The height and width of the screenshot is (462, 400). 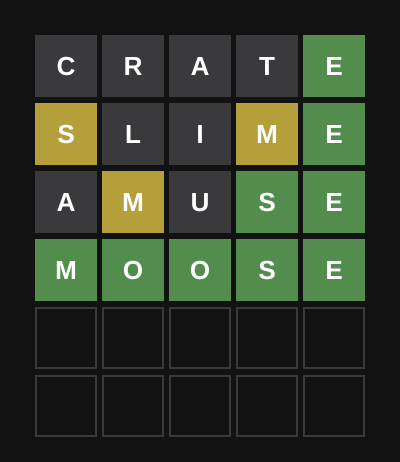 What do you see at coordinates (133, 66) in the screenshot?
I see `tile-r1-c2-absent: R` at bounding box center [133, 66].